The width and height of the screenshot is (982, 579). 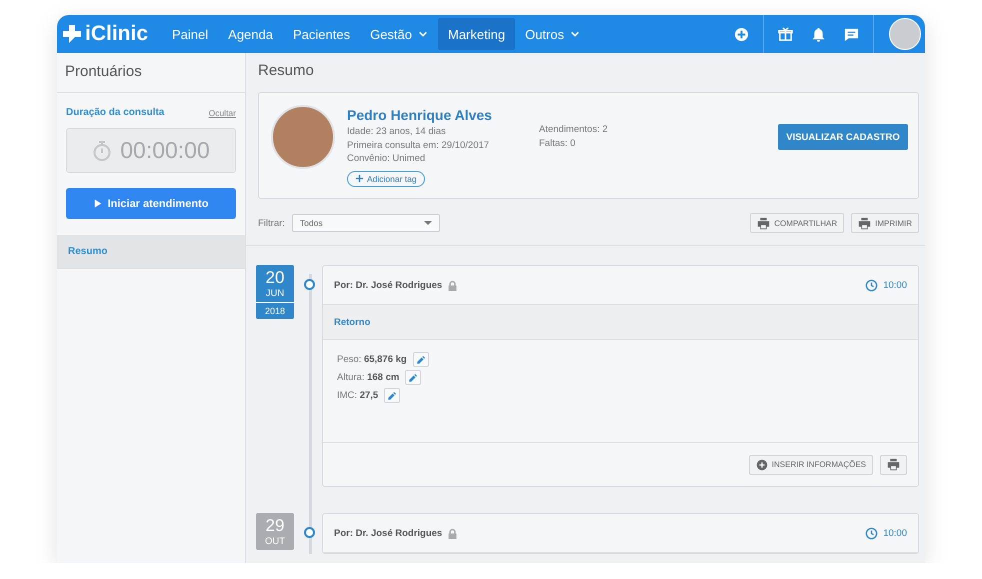 What do you see at coordinates (741, 34) in the screenshot?
I see `add-icon` at bounding box center [741, 34].